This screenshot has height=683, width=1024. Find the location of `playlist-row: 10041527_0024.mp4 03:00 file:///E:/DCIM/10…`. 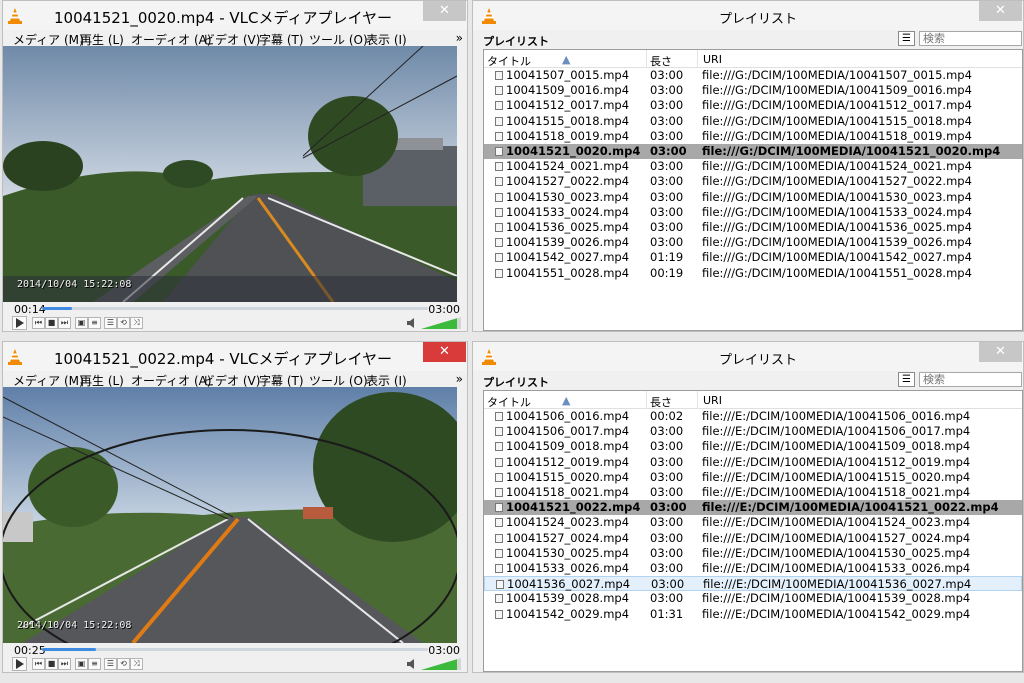

playlist-row: 10041527_0024.mp4 03:00 file:///E:/DCIM/10… is located at coordinates (753, 538).